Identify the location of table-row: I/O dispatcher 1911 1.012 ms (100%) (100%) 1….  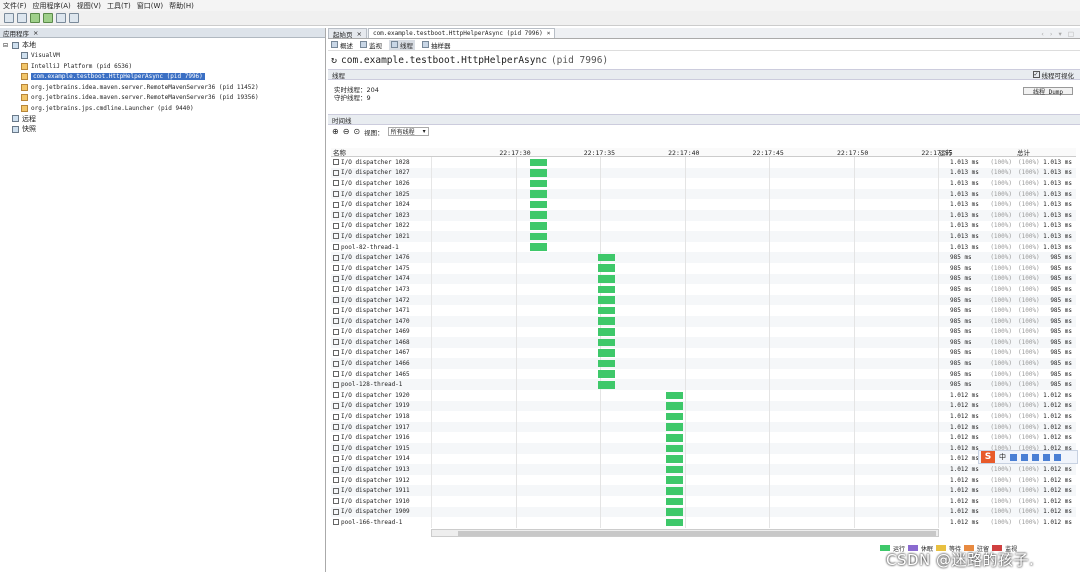
(703, 490).